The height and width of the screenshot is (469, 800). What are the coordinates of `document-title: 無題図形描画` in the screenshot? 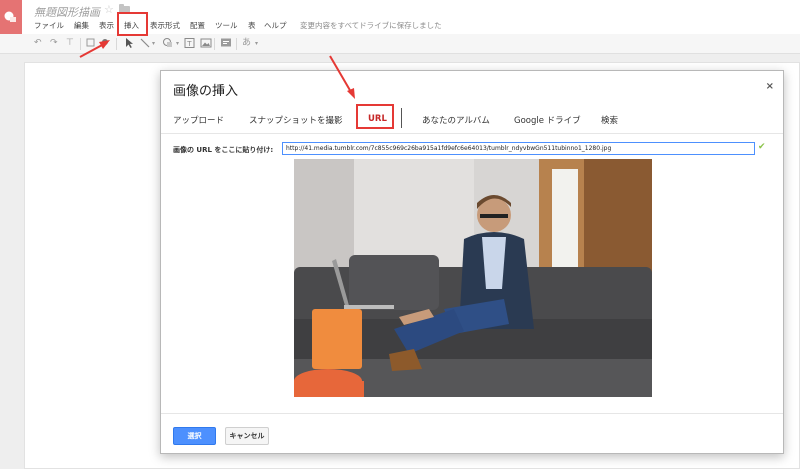 It's located at (67, 12).